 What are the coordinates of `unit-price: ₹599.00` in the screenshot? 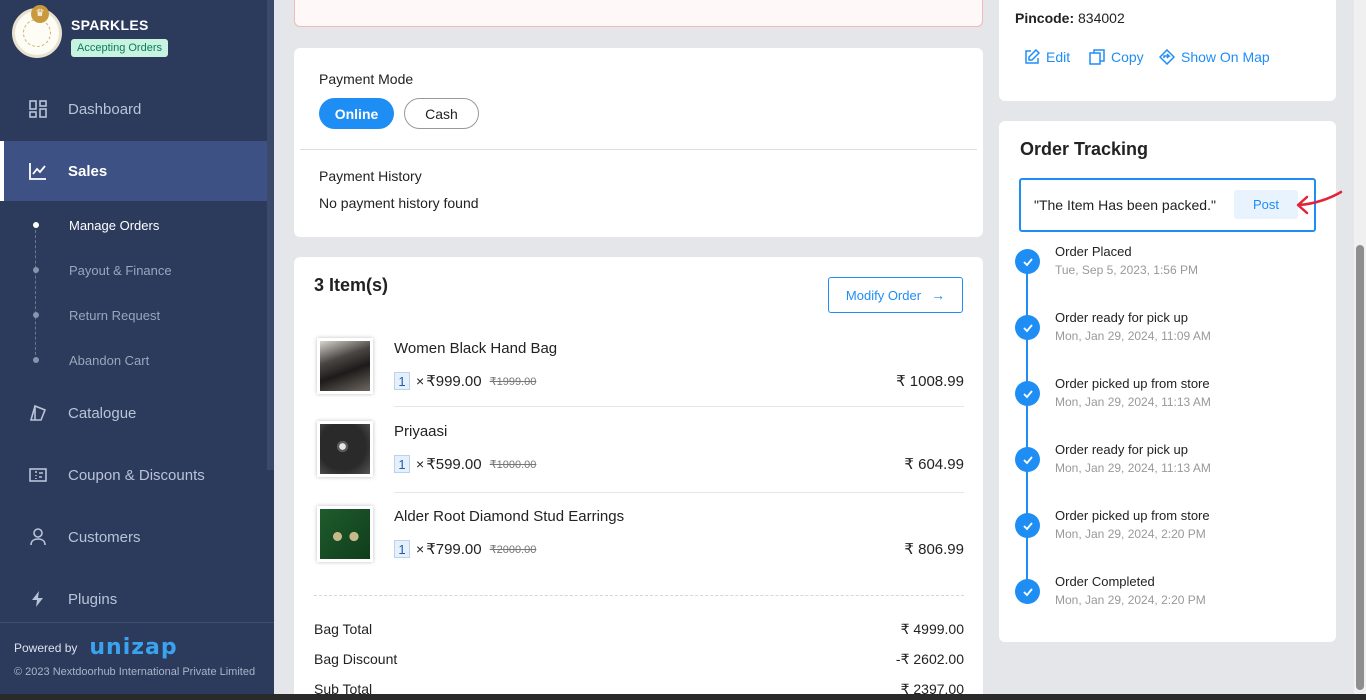 It's located at (454, 464).